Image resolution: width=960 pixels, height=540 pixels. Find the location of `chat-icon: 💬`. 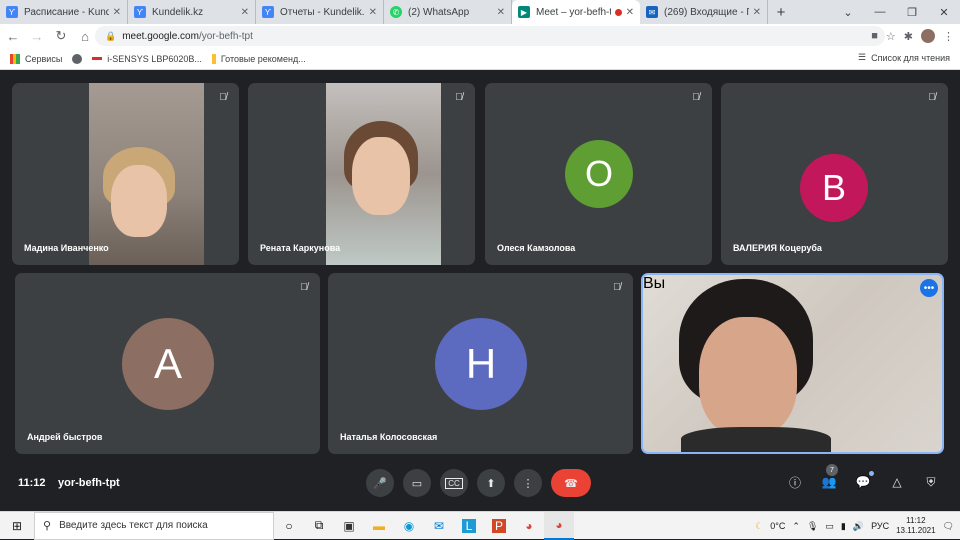

chat-icon: 💬 is located at coordinates (863, 482).